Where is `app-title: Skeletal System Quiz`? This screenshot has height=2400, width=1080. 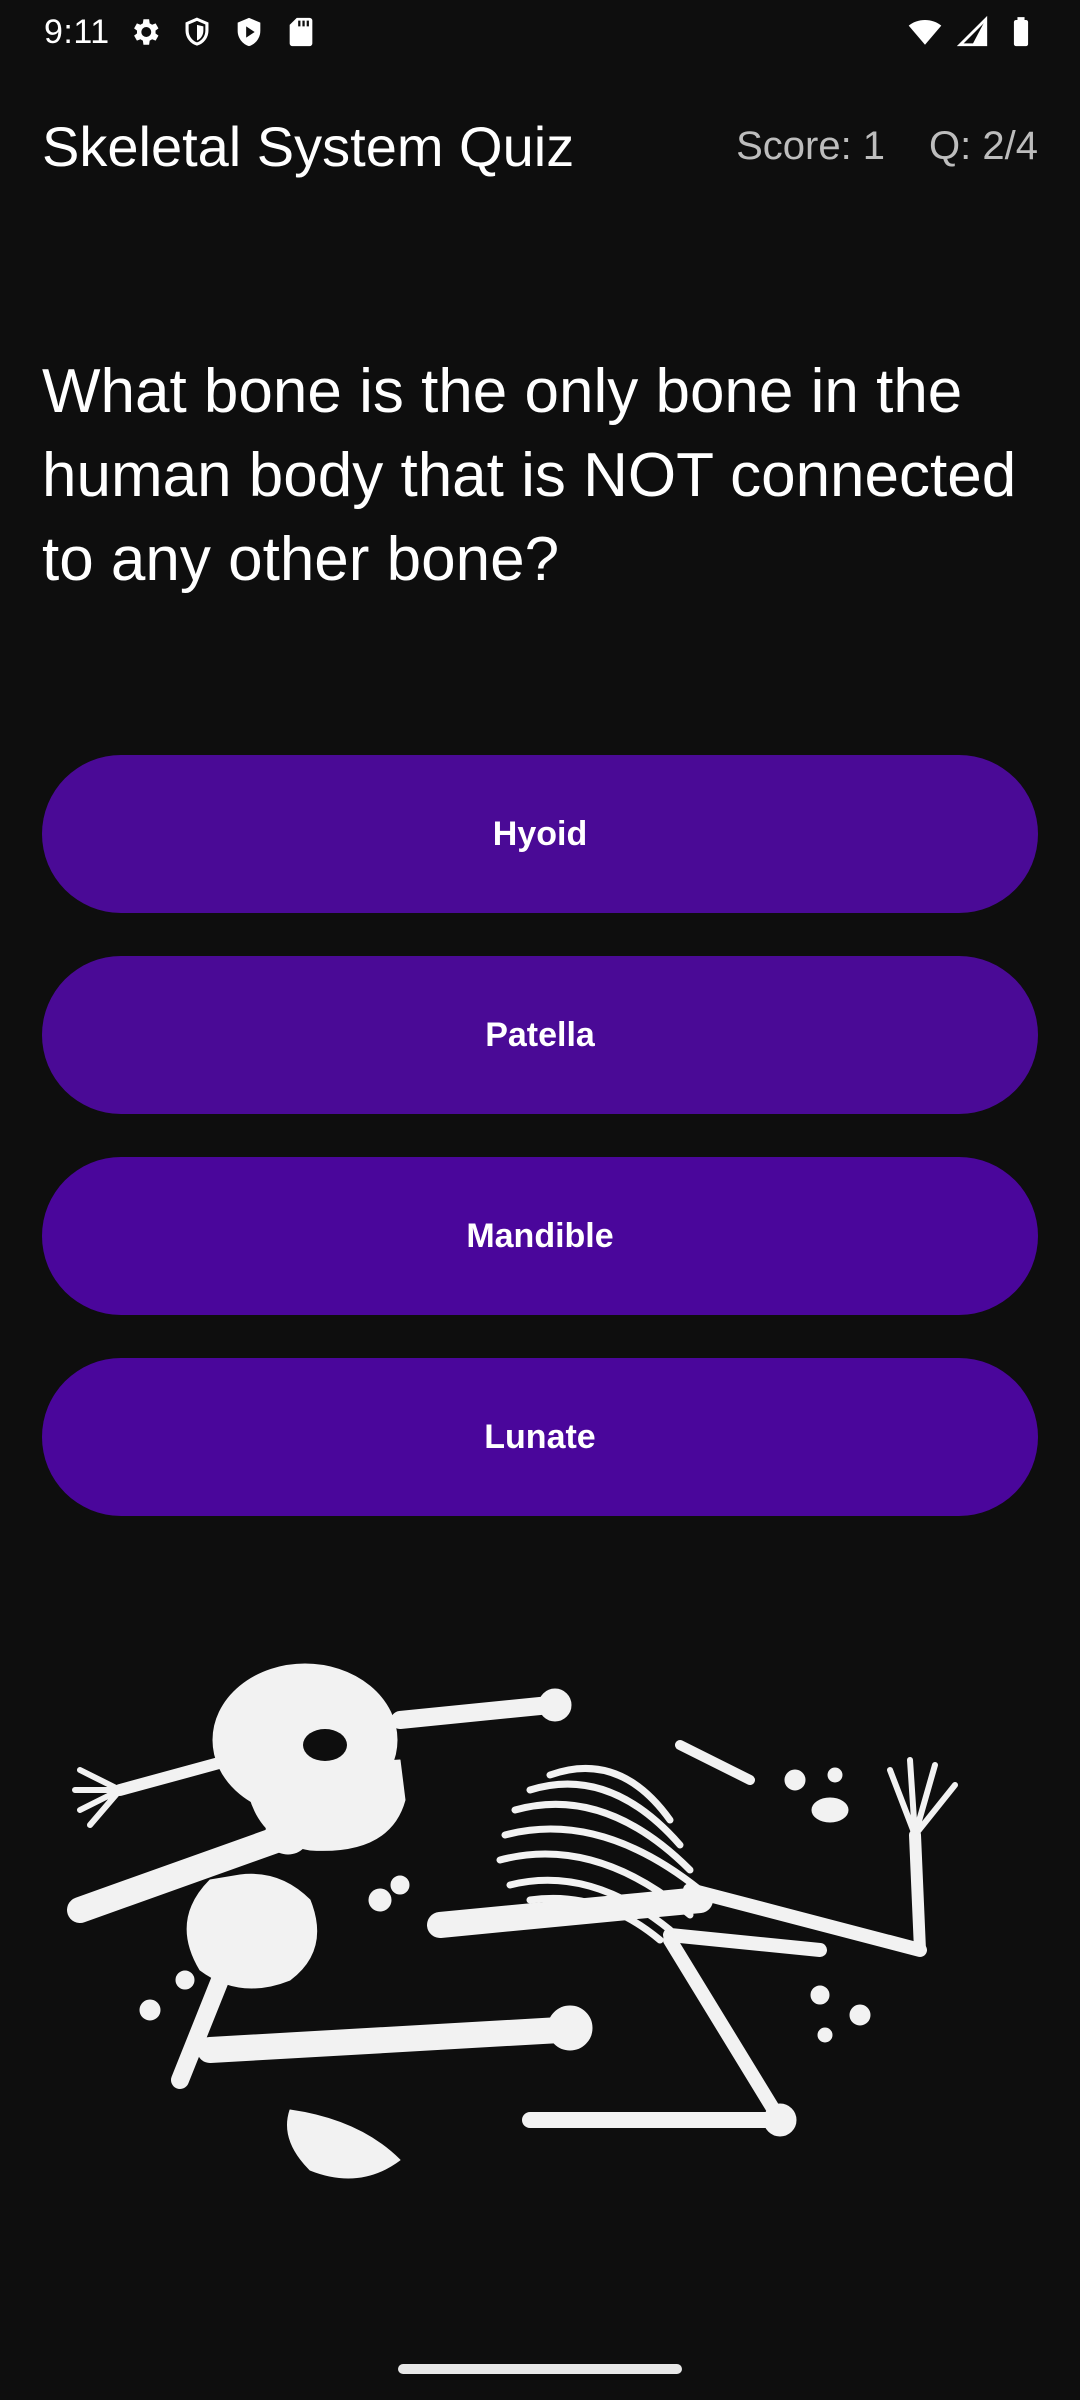
app-title: Skeletal System Quiz is located at coordinates (308, 146).